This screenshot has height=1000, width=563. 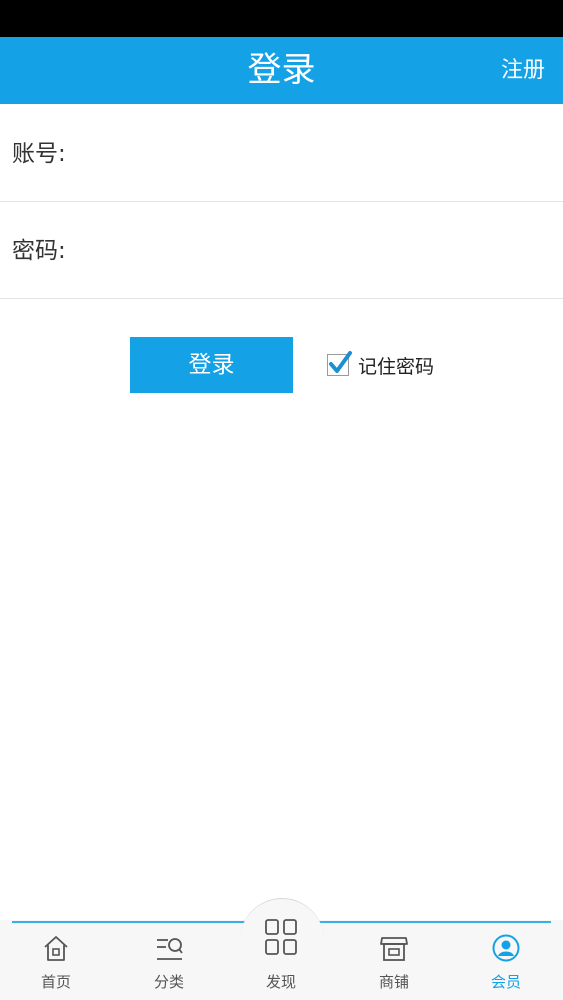 I want to click on home-icon, so click(x=56, y=948).